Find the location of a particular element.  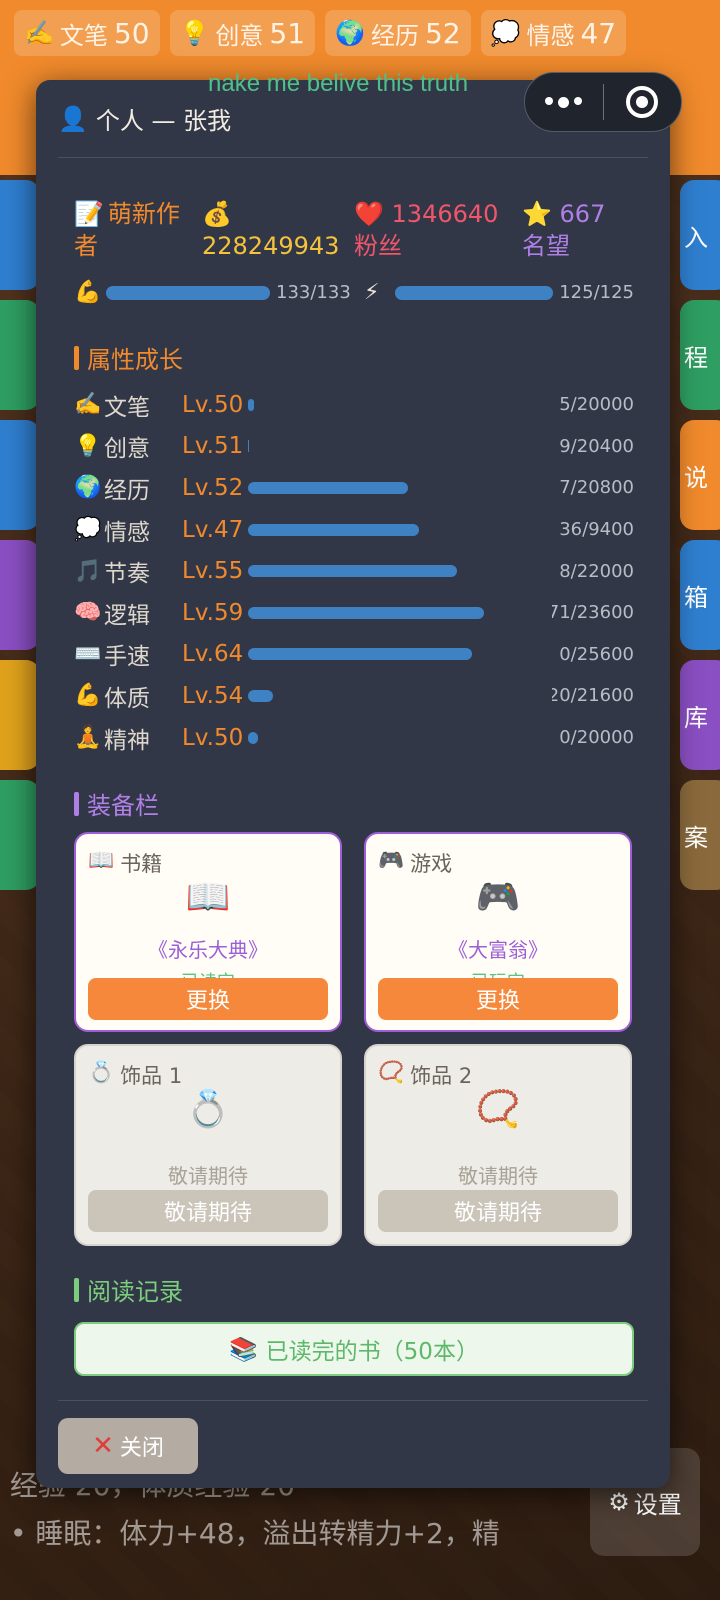

overlay-caption: nake me belive this truth is located at coordinates (338, 83).